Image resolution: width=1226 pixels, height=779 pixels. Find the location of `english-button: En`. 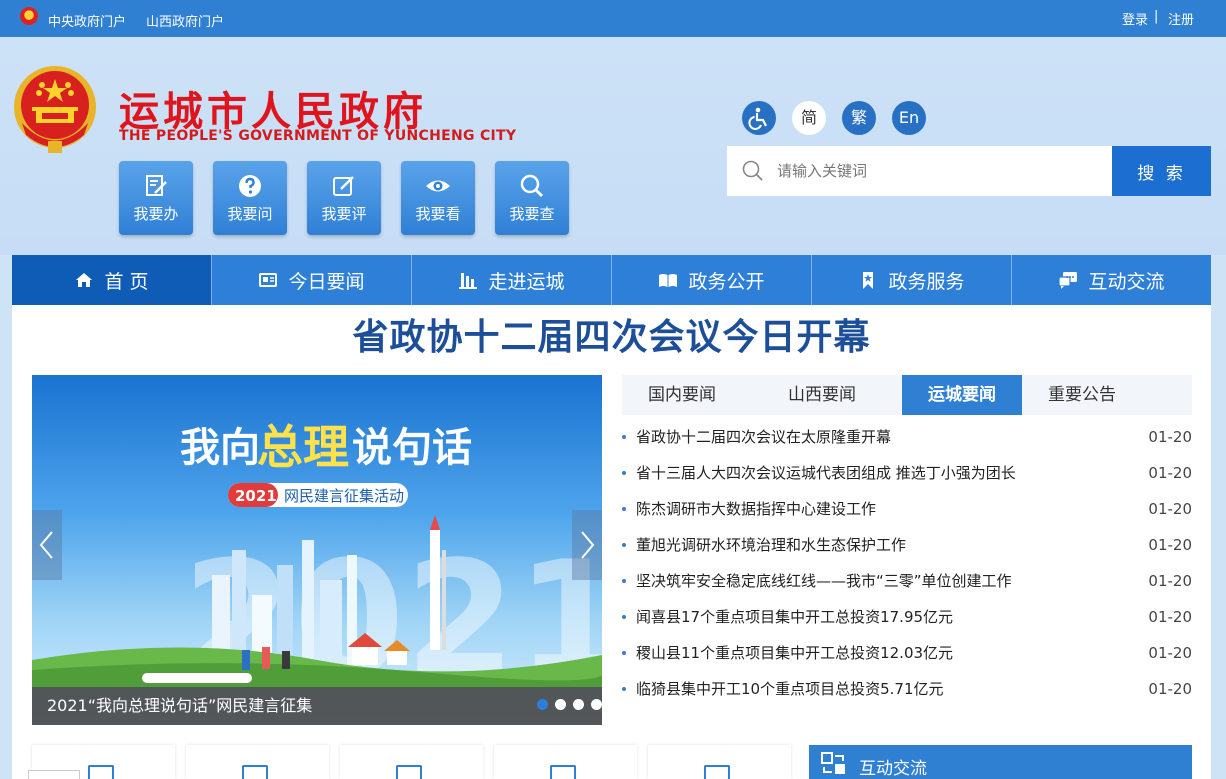

english-button: En is located at coordinates (909, 118).